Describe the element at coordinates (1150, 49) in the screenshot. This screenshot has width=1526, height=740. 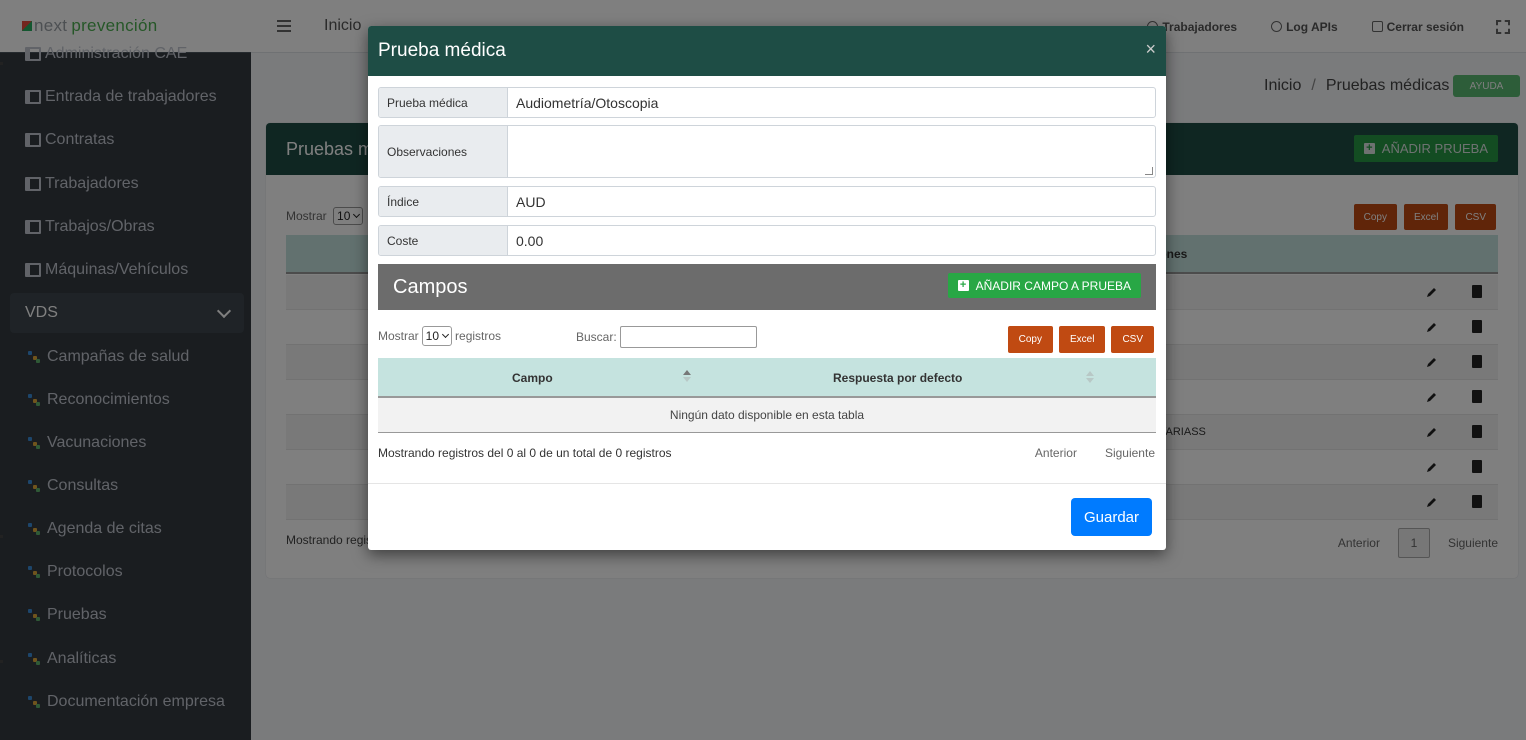
I see `close-icon: ×` at that location.